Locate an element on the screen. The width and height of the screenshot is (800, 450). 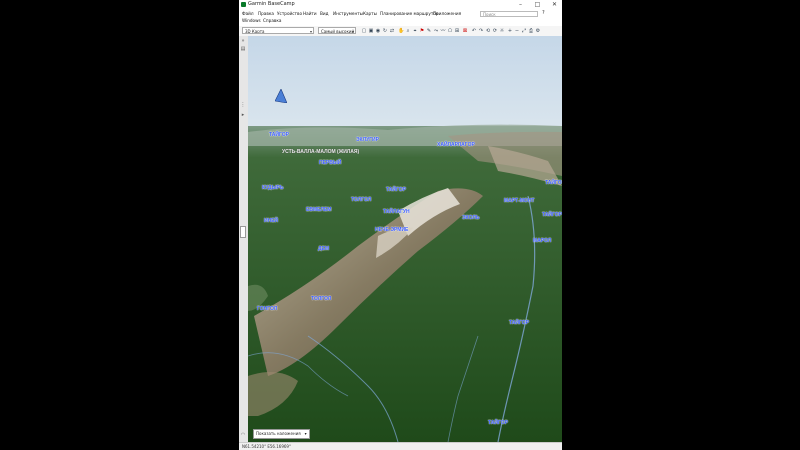
select-icon: ⌖ is located at coordinates (415, 31).